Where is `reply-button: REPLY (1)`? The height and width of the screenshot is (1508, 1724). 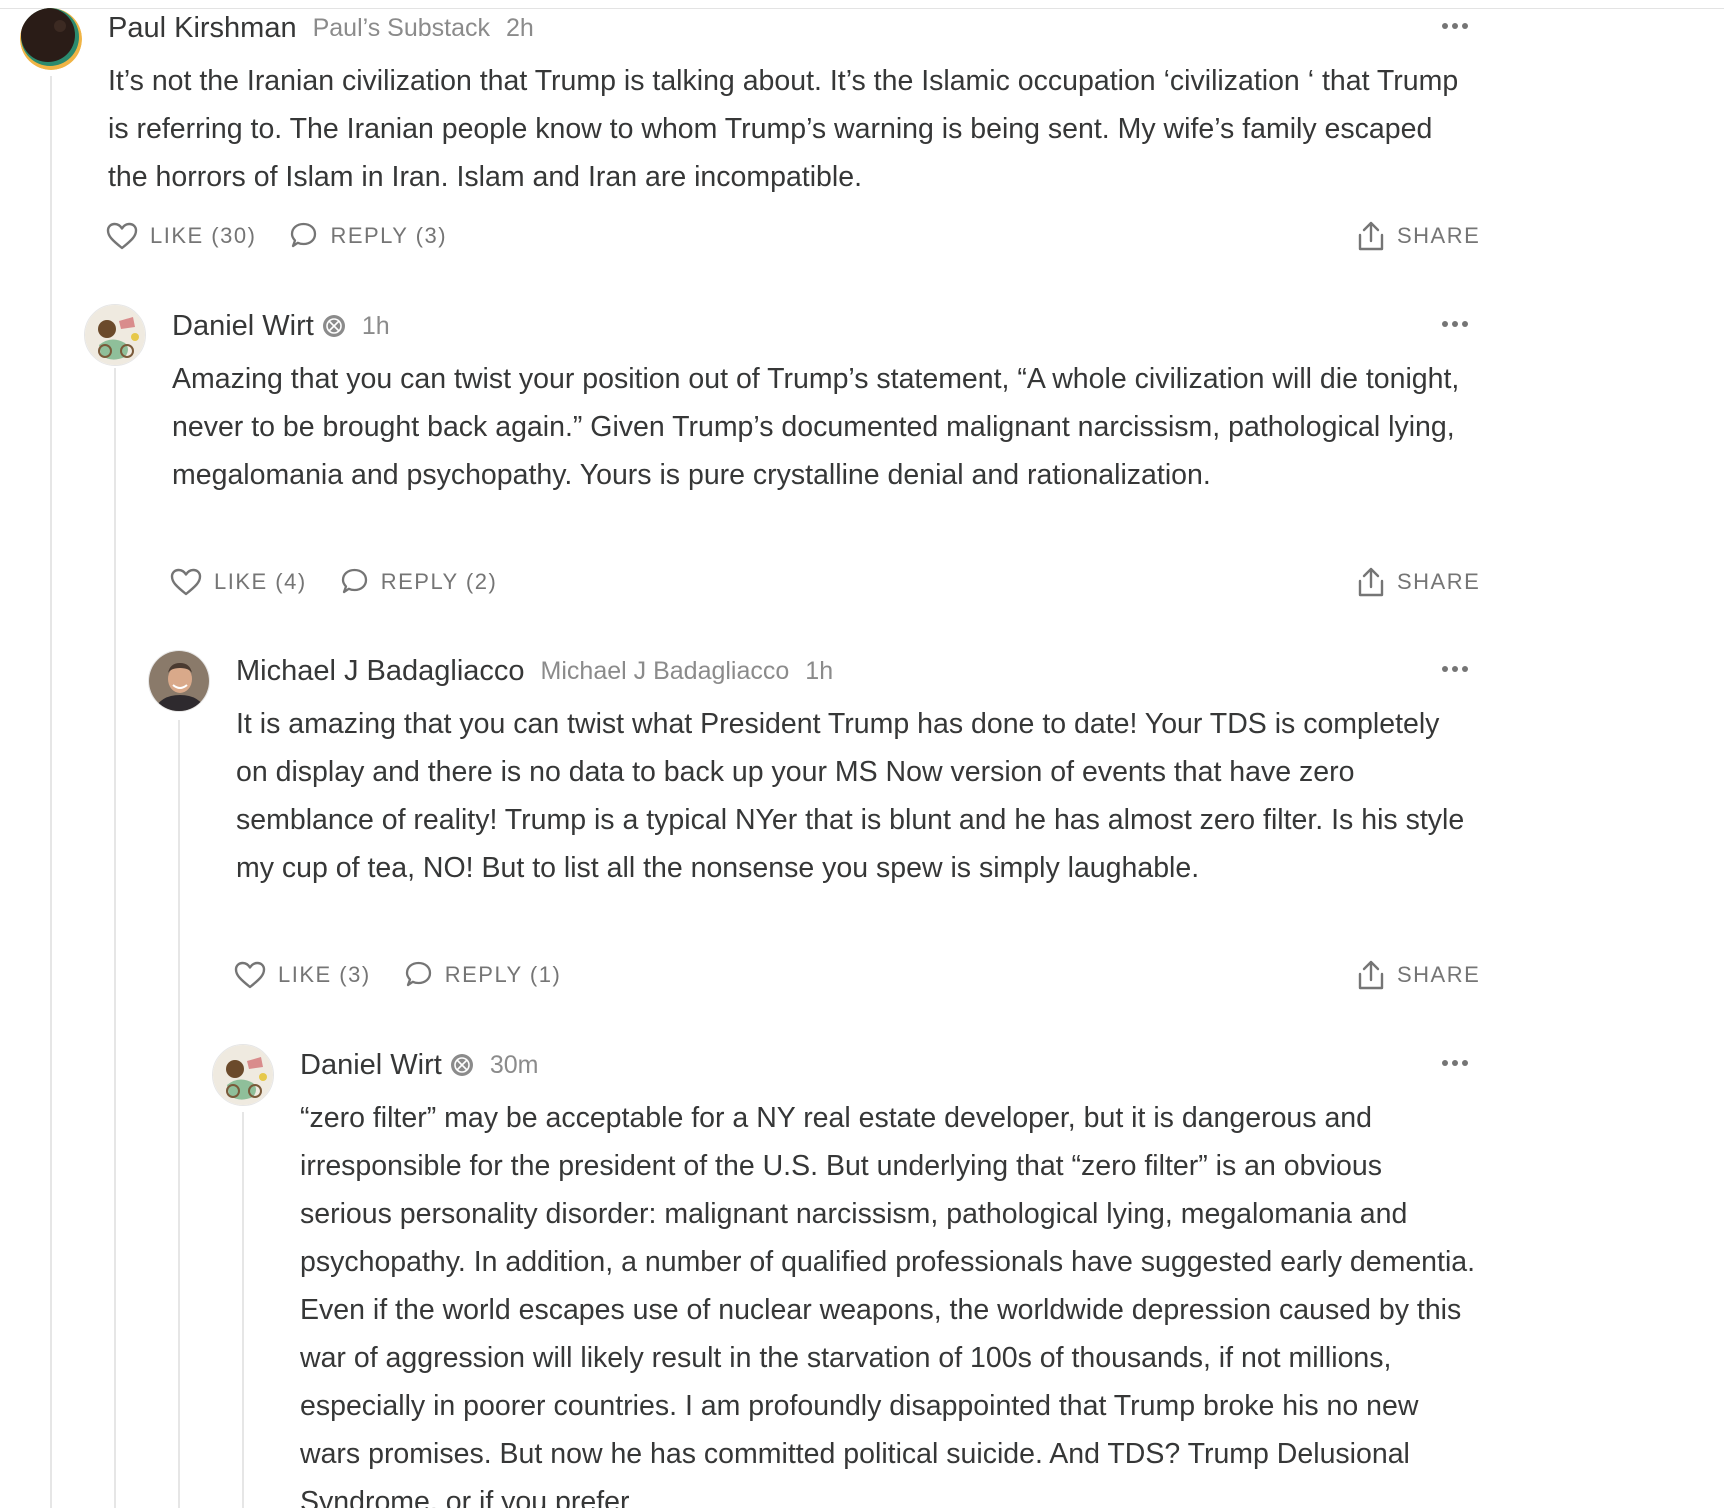
reply-button: REPLY (1) is located at coordinates (482, 975).